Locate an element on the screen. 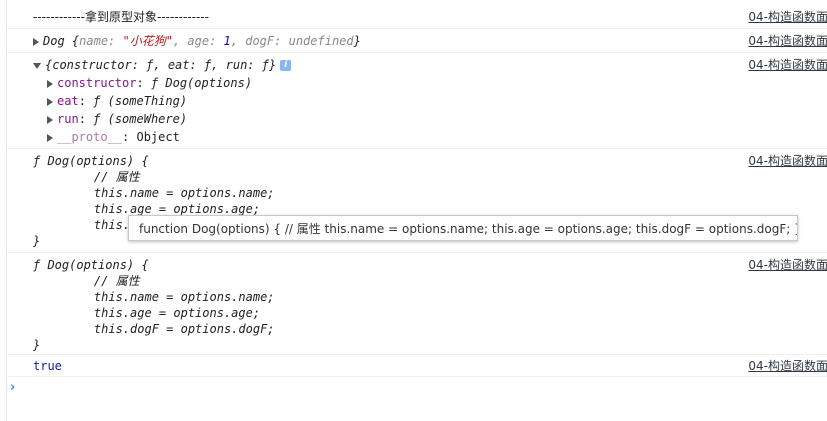 The width and height of the screenshot is (827, 421). proto-summary: {constructor: ƒ, eat: ƒ, run: ƒ} i is located at coordinates (162, 65).